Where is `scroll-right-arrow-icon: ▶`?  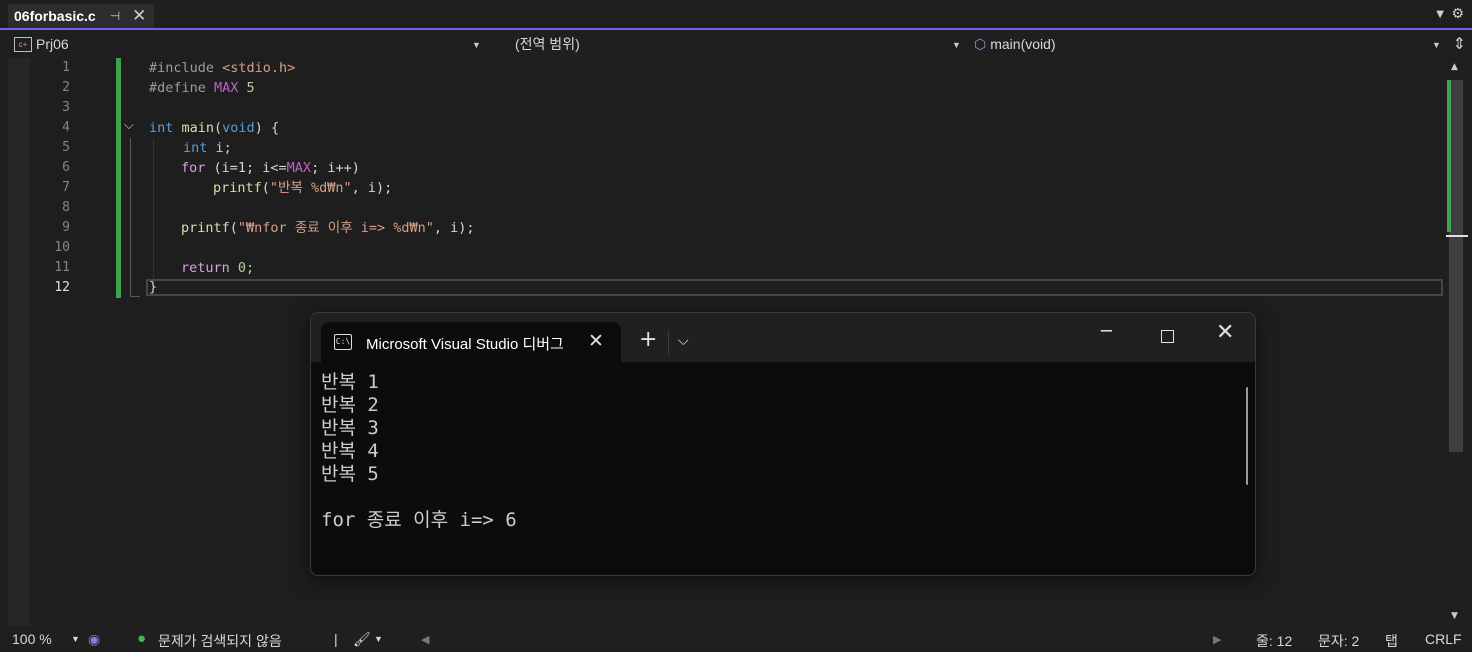 scroll-right-arrow-icon: ▶ is located at coordinates (1217, 639).